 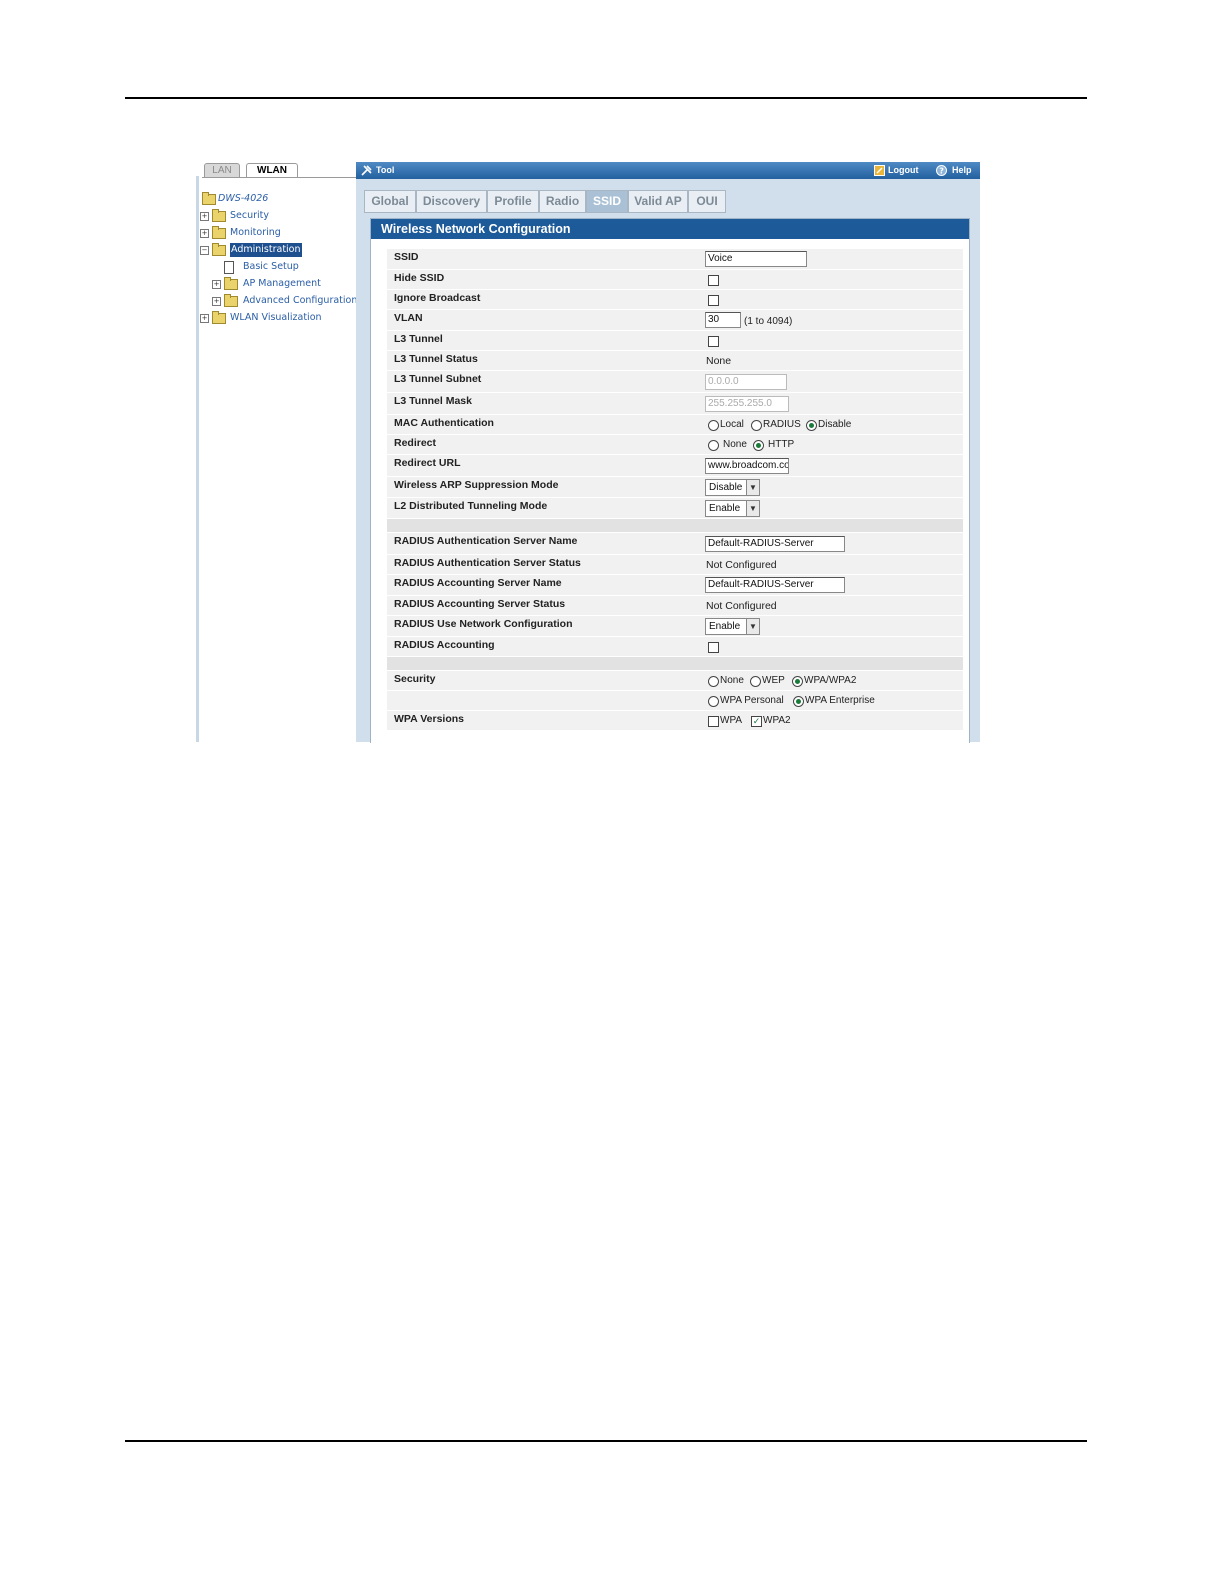 I want to click on hide-ssid-checkbox, so click(x=713, y=280).